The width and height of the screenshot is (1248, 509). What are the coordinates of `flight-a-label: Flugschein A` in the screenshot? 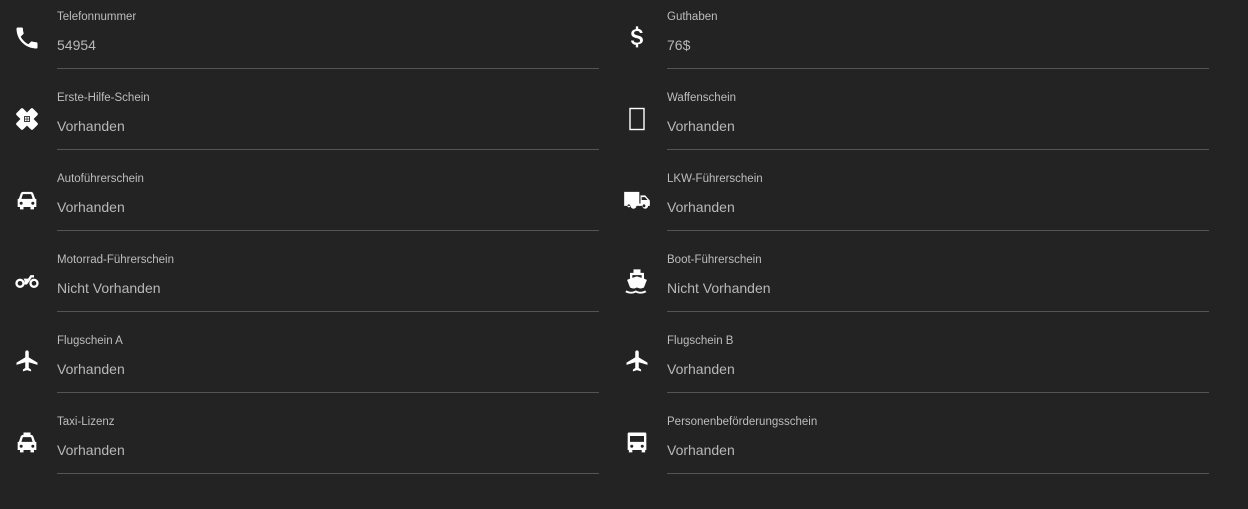 It's located at (90, 341).